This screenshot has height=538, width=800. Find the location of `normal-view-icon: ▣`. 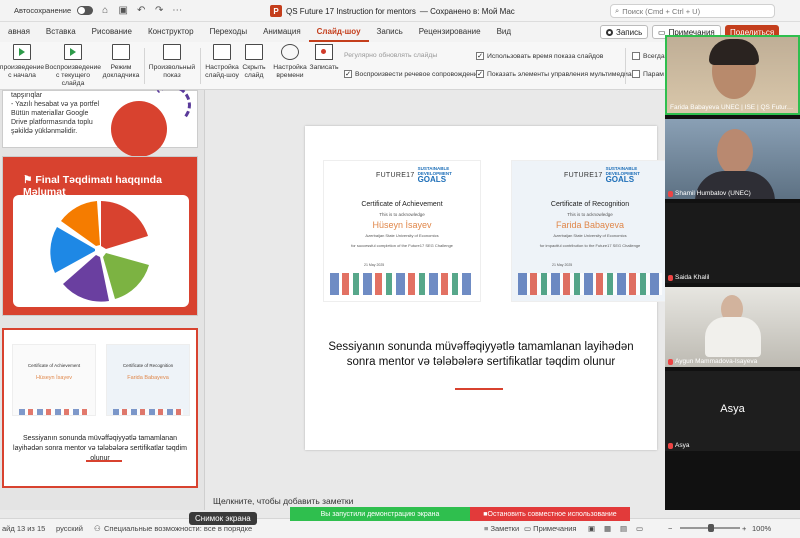

normal-view-icon: ▣ is located at coordinates (591, 528).